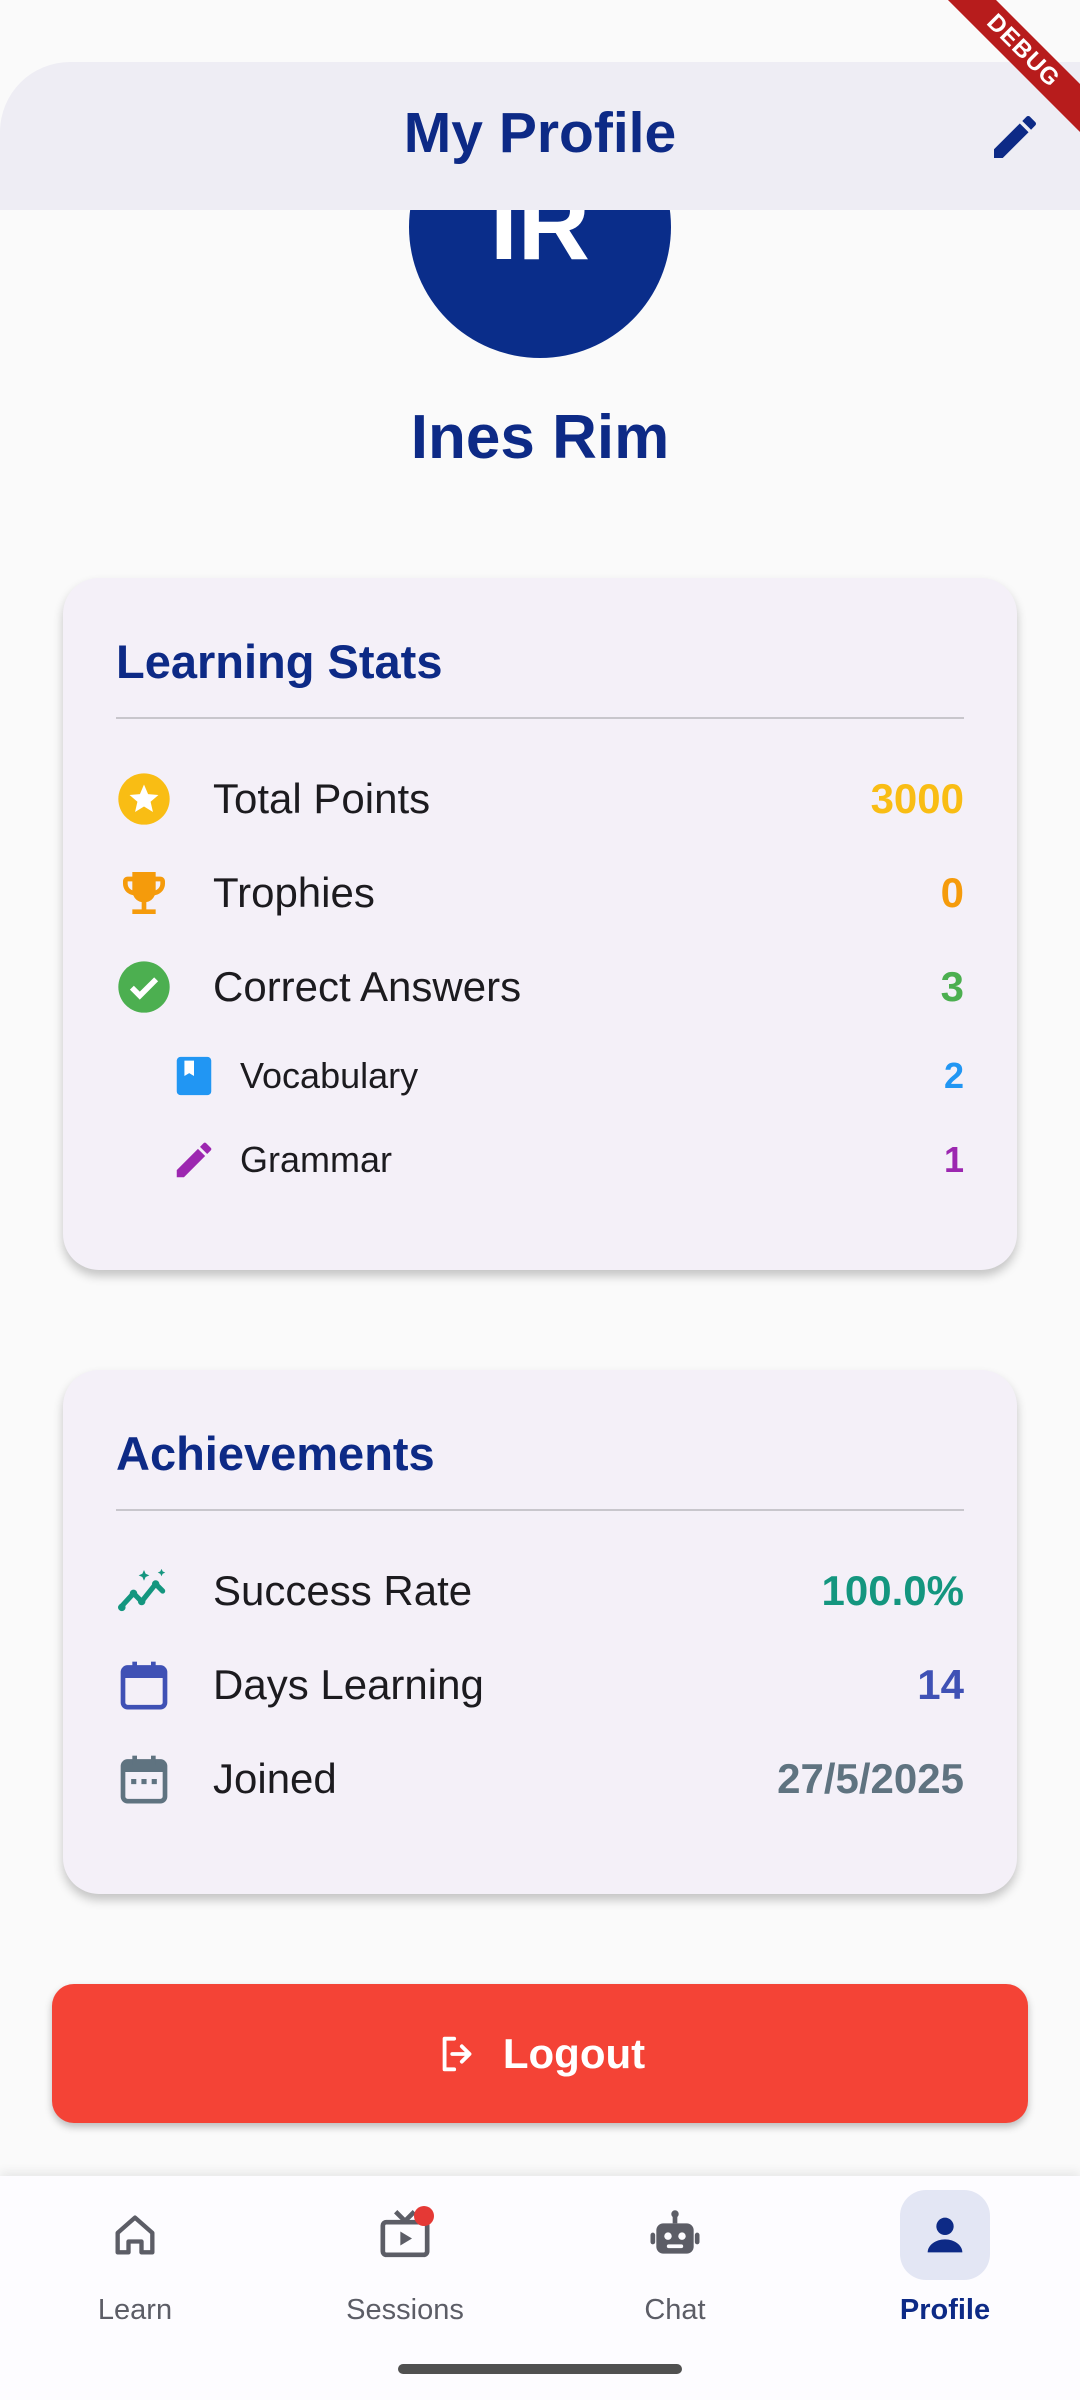 Image resolution: width=1080 pixels, height=2400 pixels. What do you see at coordinates (675, 2232) in the screenshot?
I see `robot-icon` at bounding box center [675, 2232].